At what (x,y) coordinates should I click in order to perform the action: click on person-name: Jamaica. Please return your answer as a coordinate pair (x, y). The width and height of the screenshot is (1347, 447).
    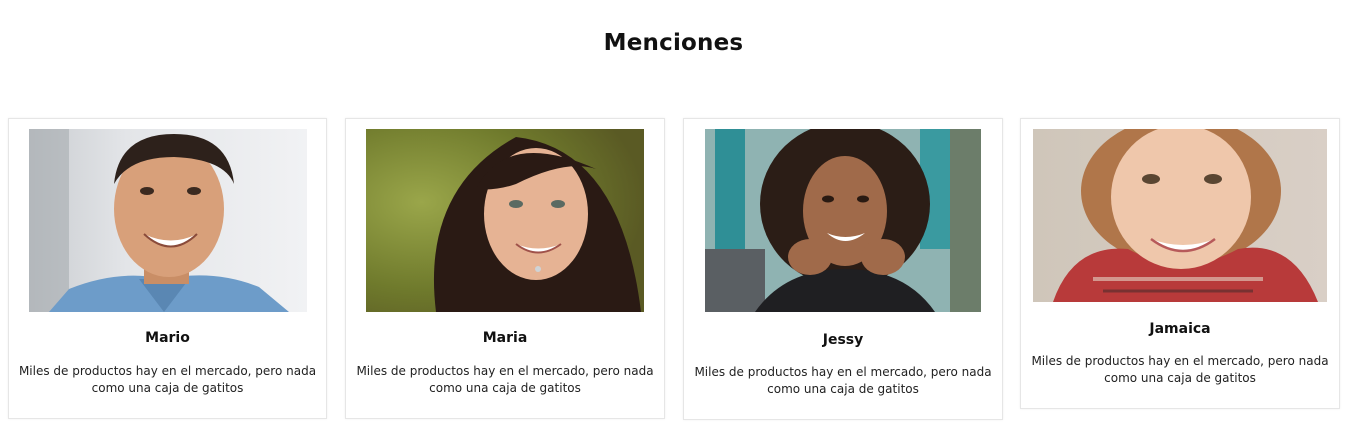
    Looking at the image, I should click on (1180, 329).